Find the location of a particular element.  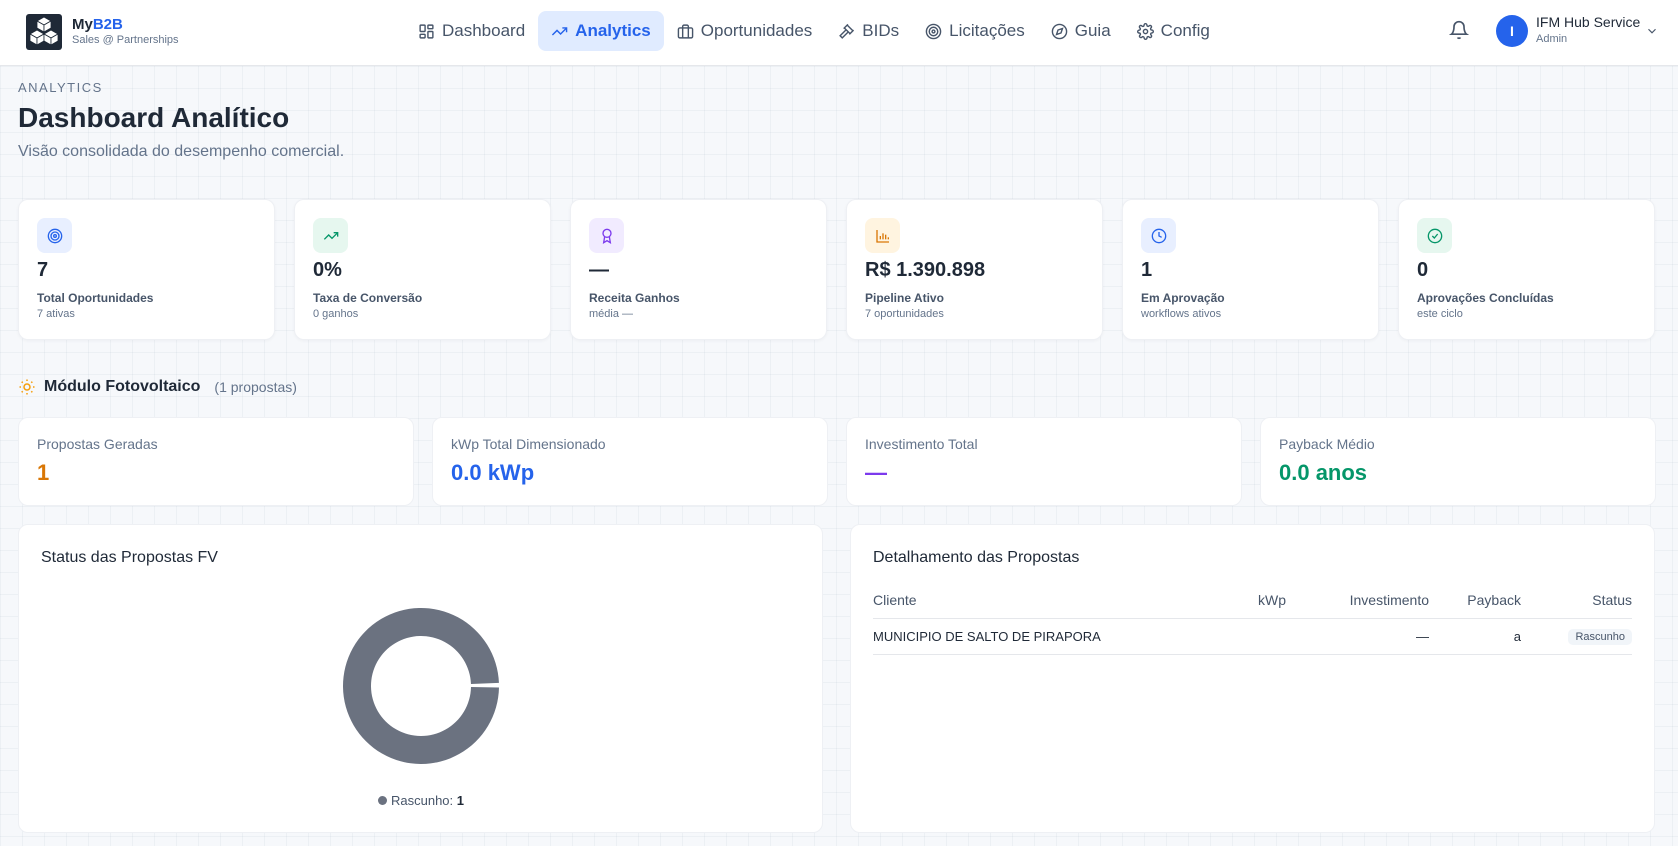

cell-status: Rascunho is located at coordinates (1576, 636).